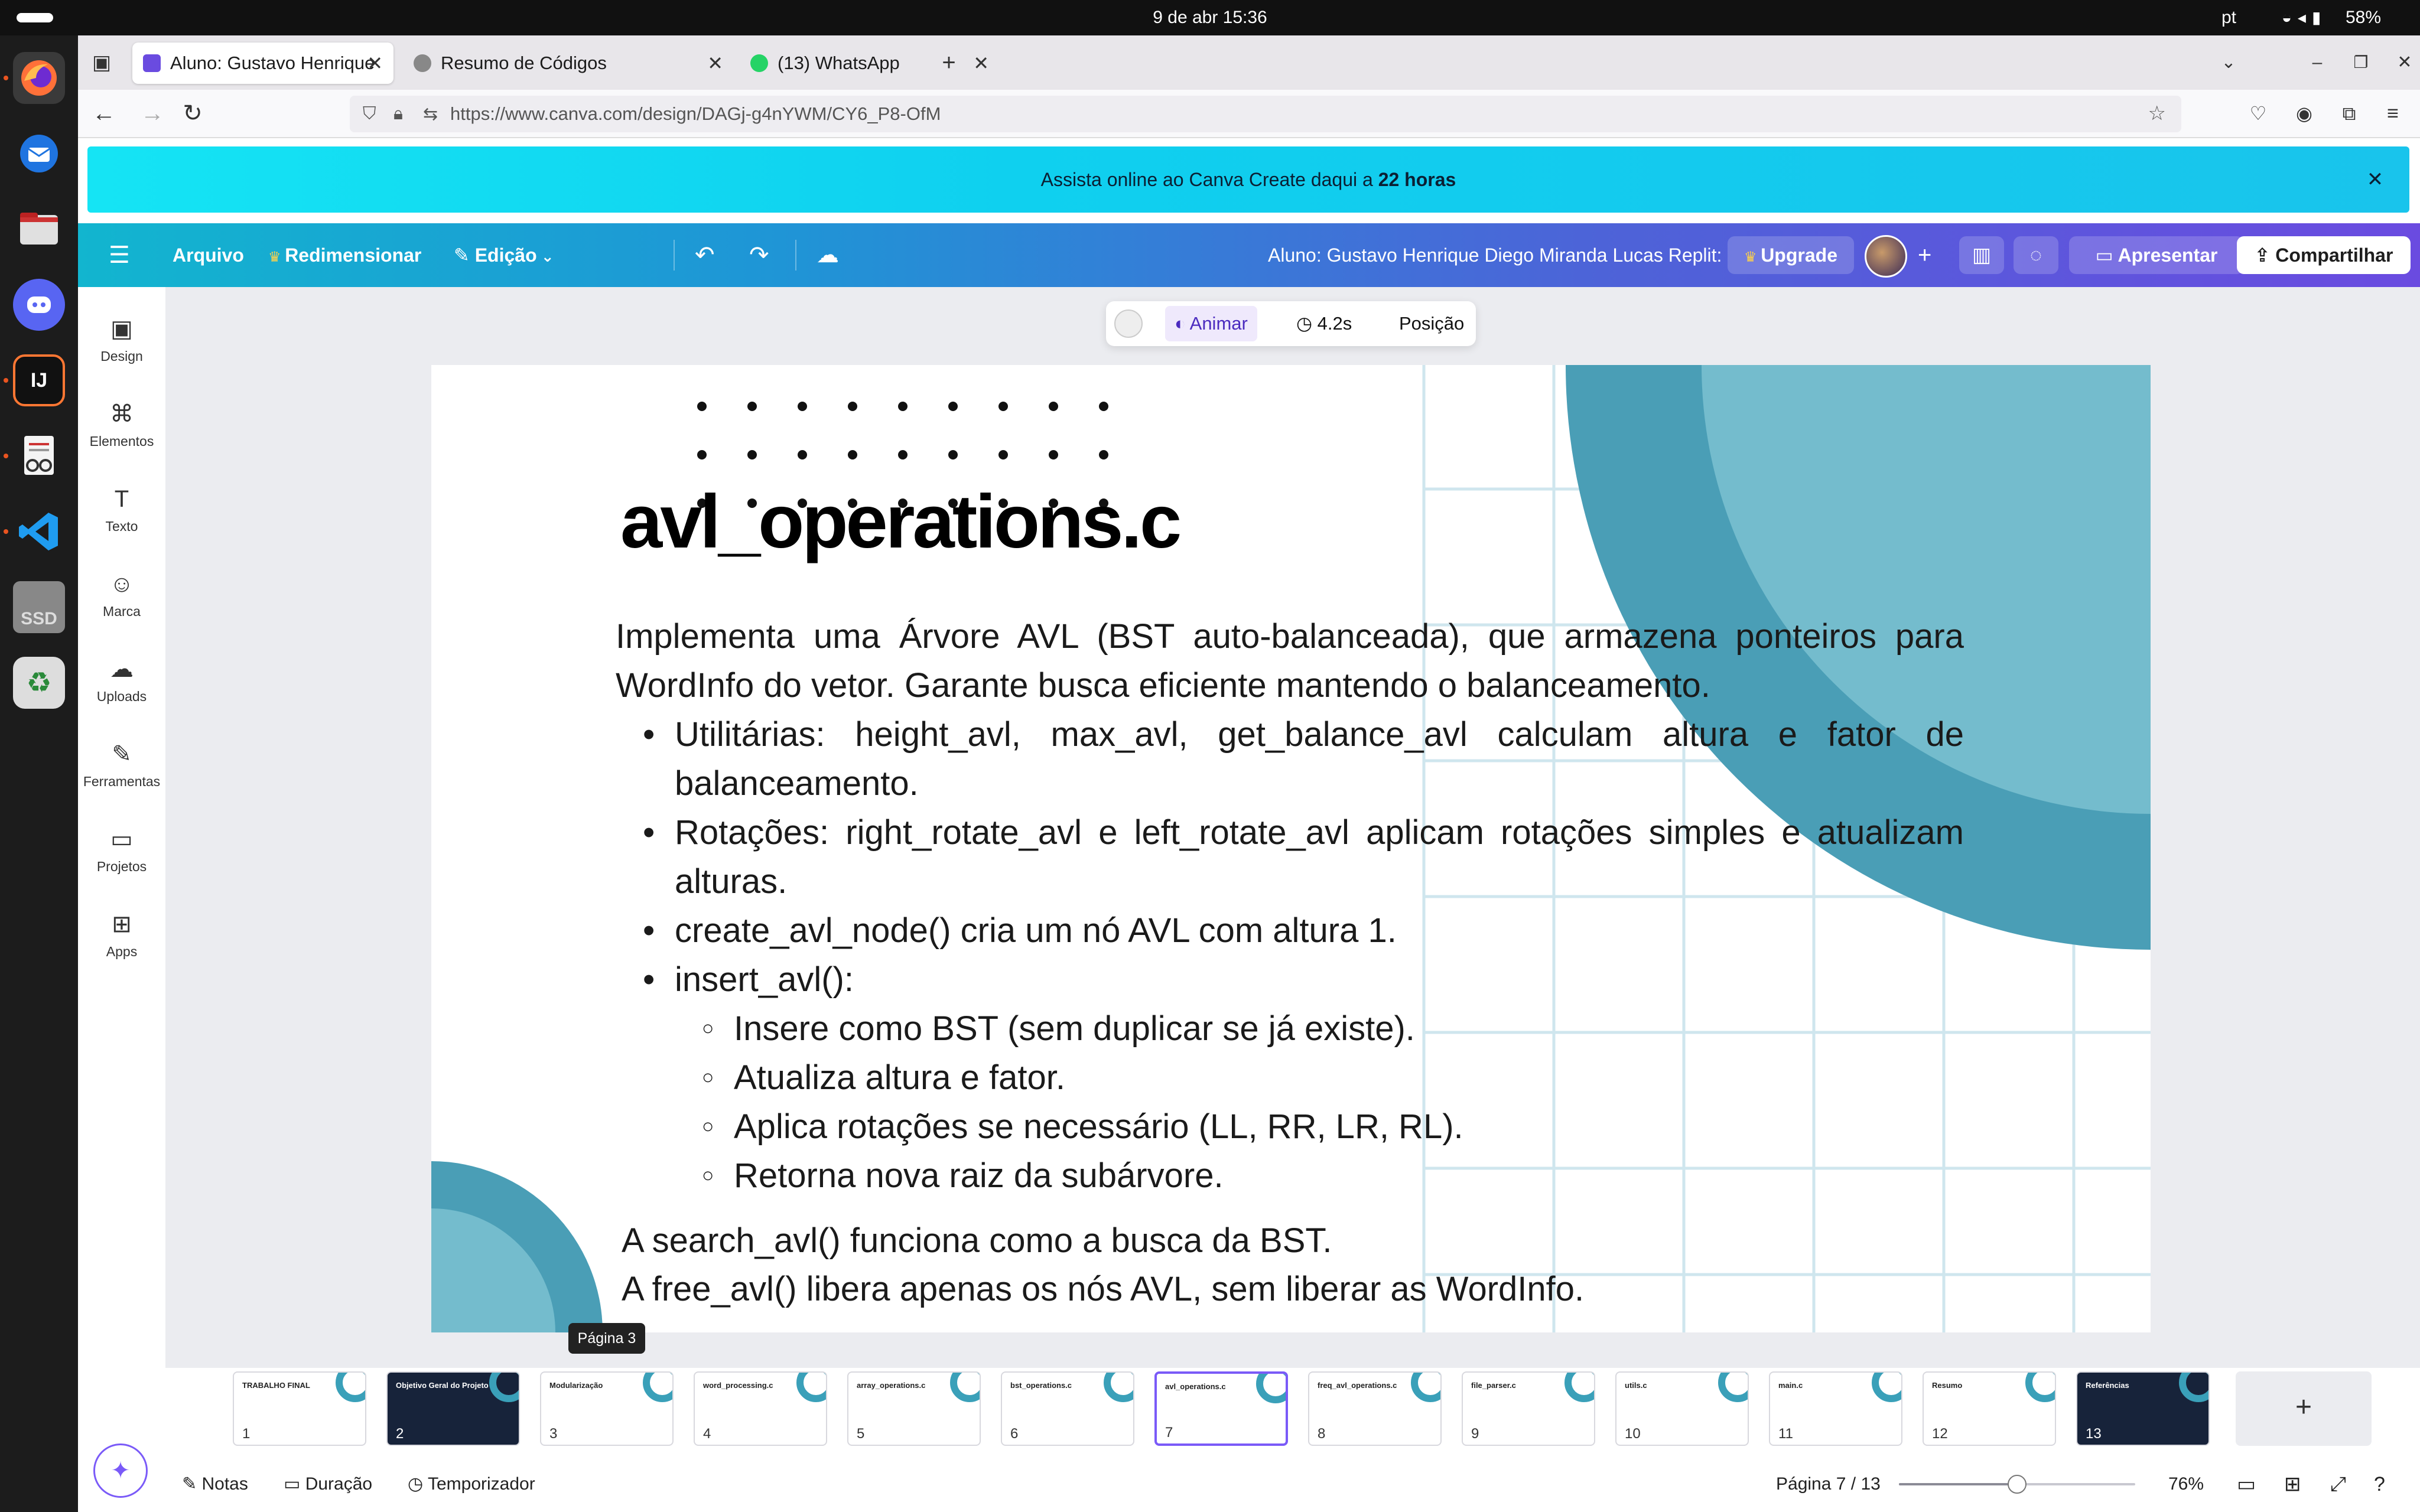  Describe the element at coordinates (705, 255) in the screenshot. I see `undo-icon: ↶` at that location.